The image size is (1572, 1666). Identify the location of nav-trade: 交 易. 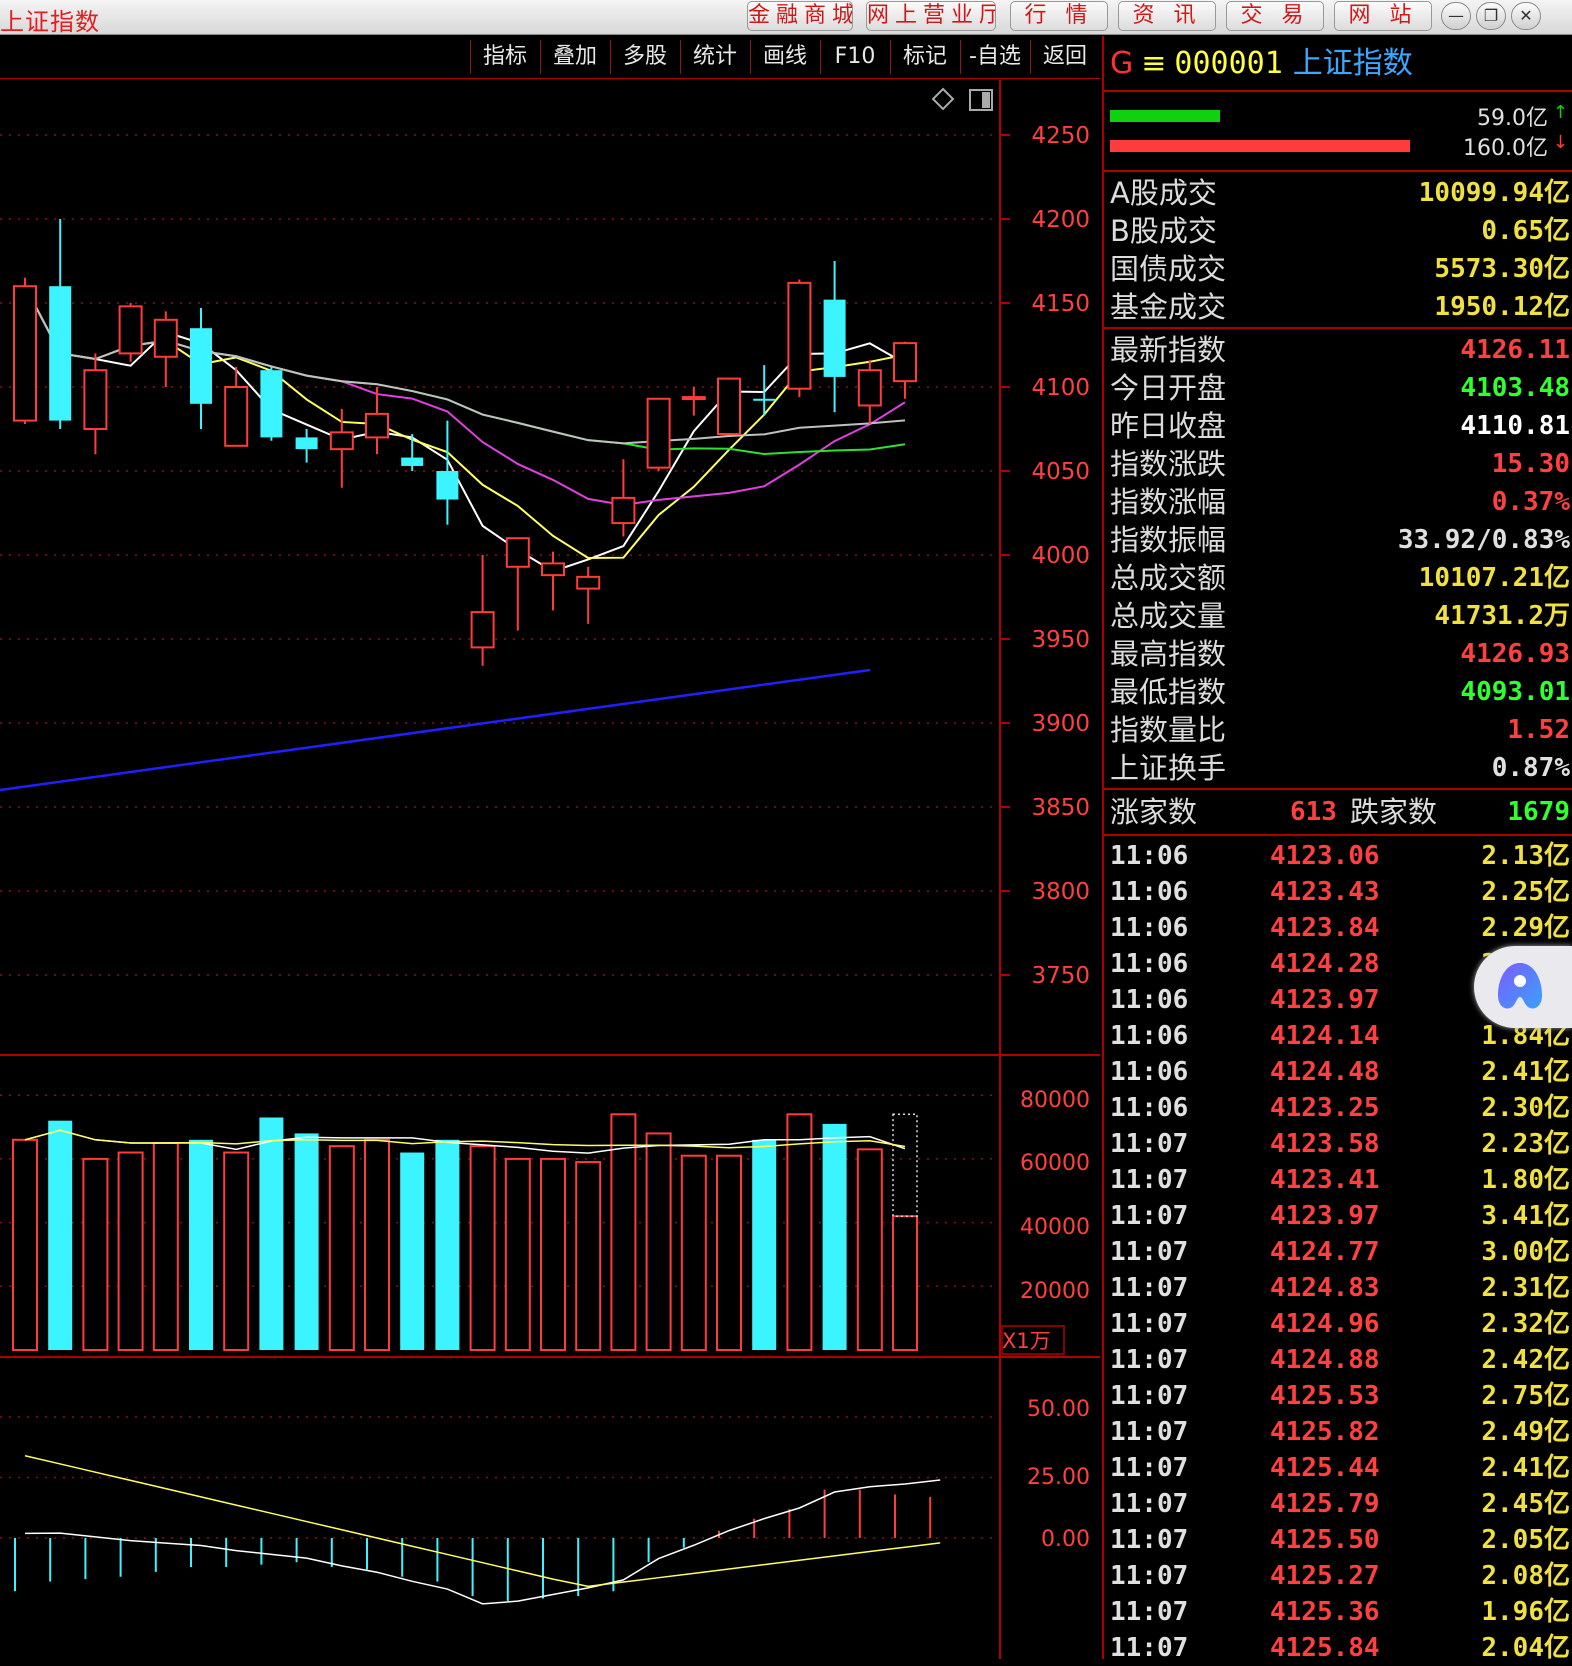
(1275, 16).